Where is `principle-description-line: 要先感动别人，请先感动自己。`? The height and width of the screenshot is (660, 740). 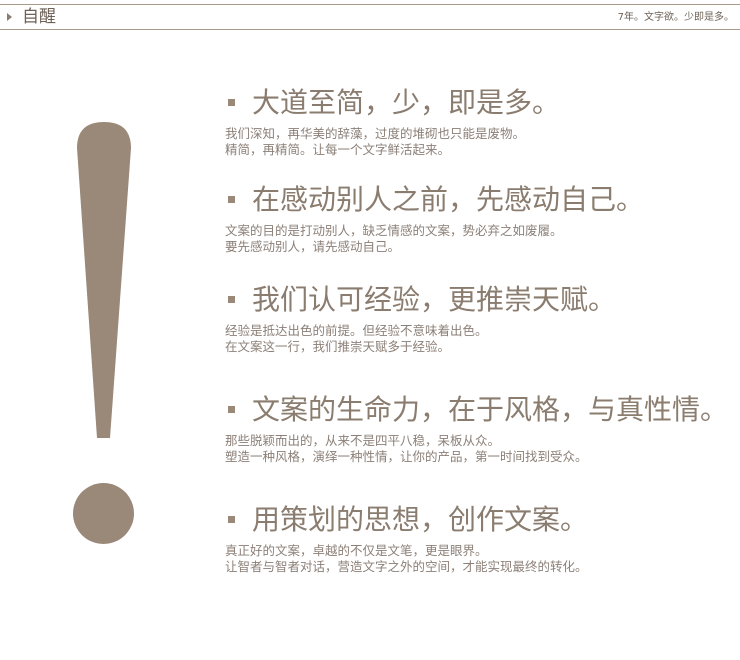
principle-description-line: 要先感动别人，请先感动自己。 is located at coordinates (313, 246).